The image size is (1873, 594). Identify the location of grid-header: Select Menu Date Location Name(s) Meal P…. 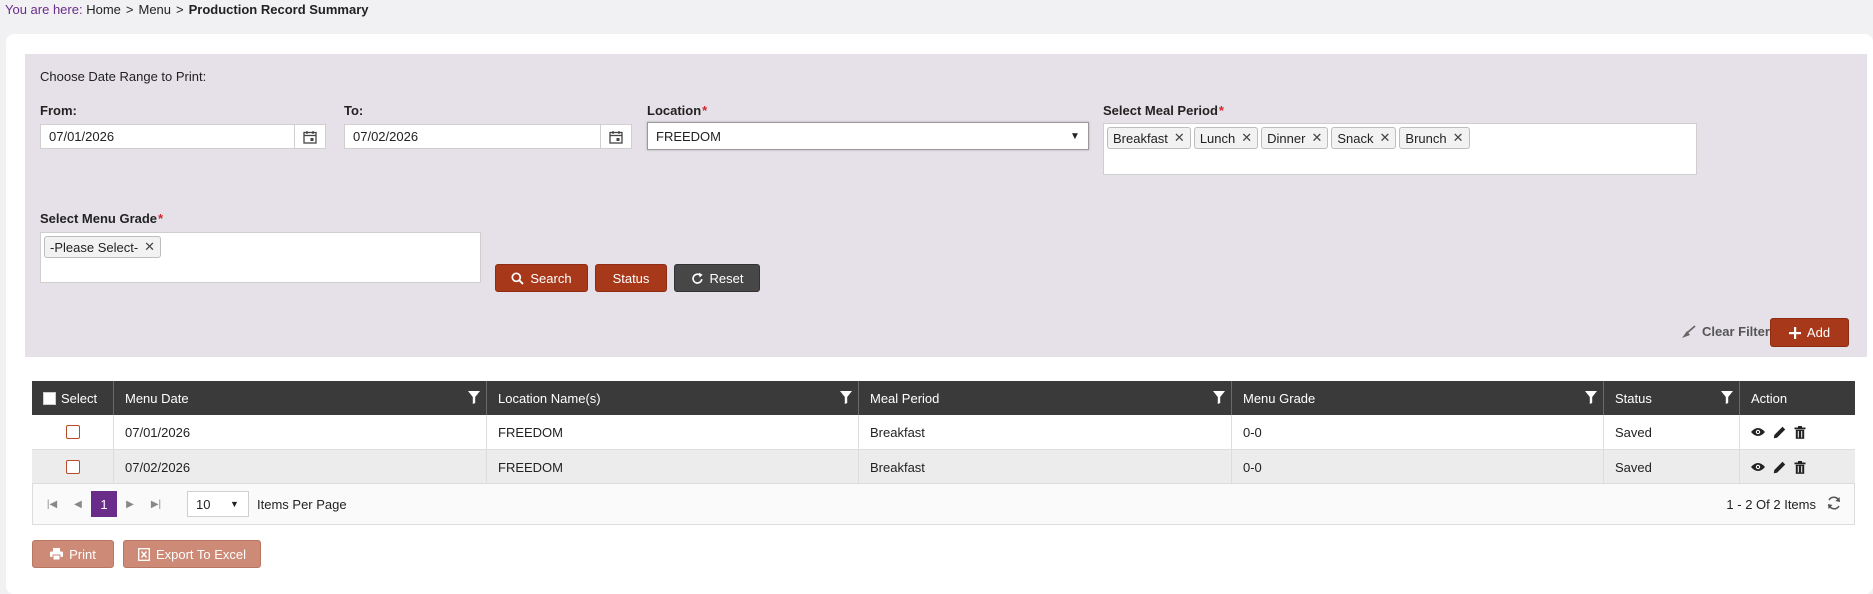
(943, 398).